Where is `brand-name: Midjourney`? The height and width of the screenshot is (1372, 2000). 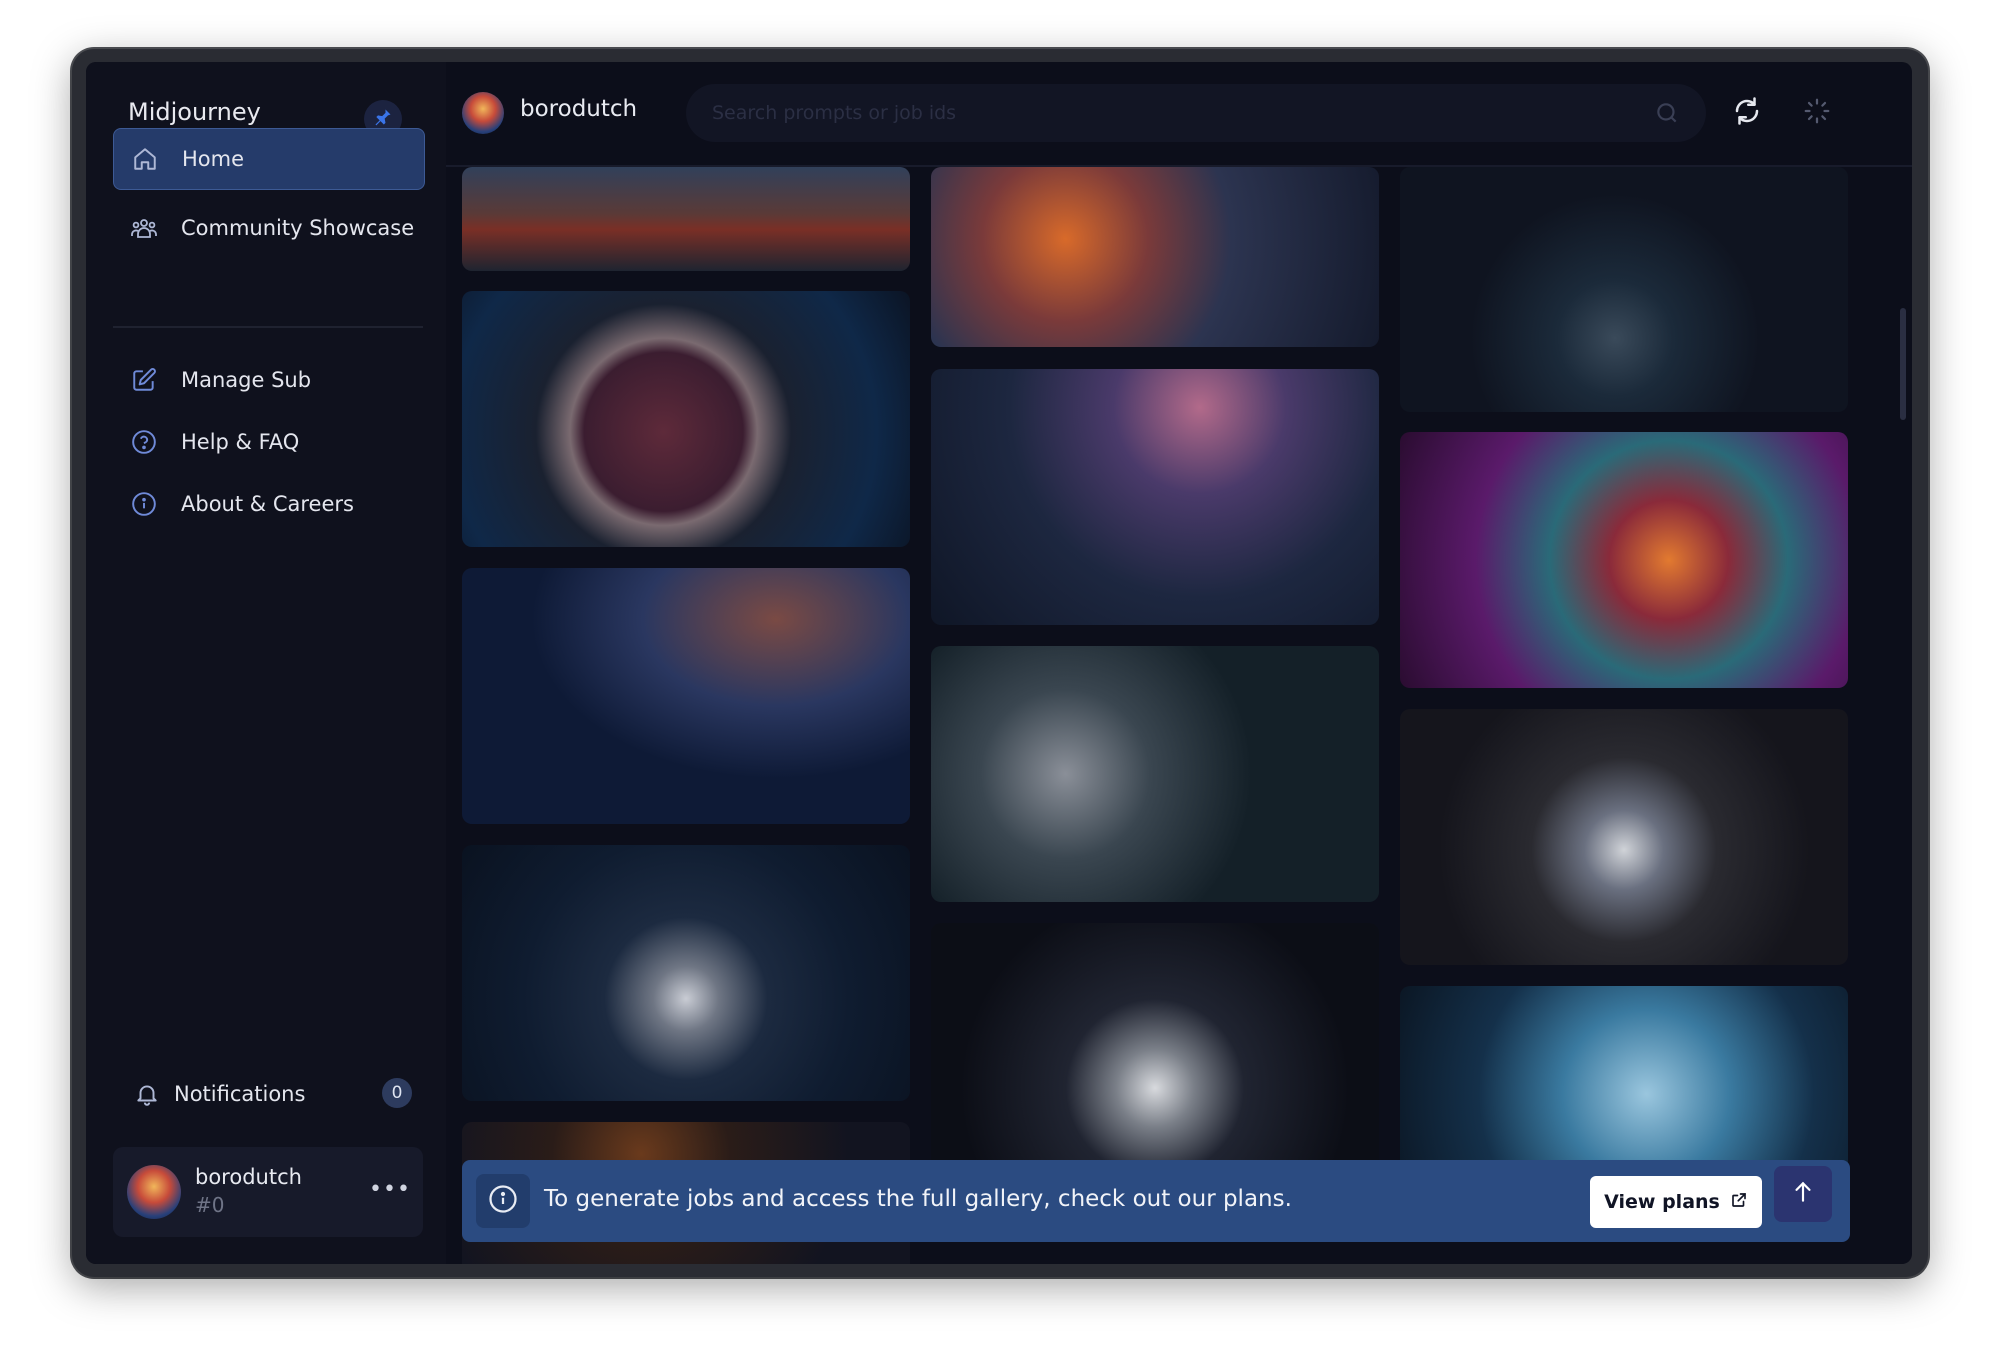 brand-name: Midjourney is located at coordinates (194, 112).